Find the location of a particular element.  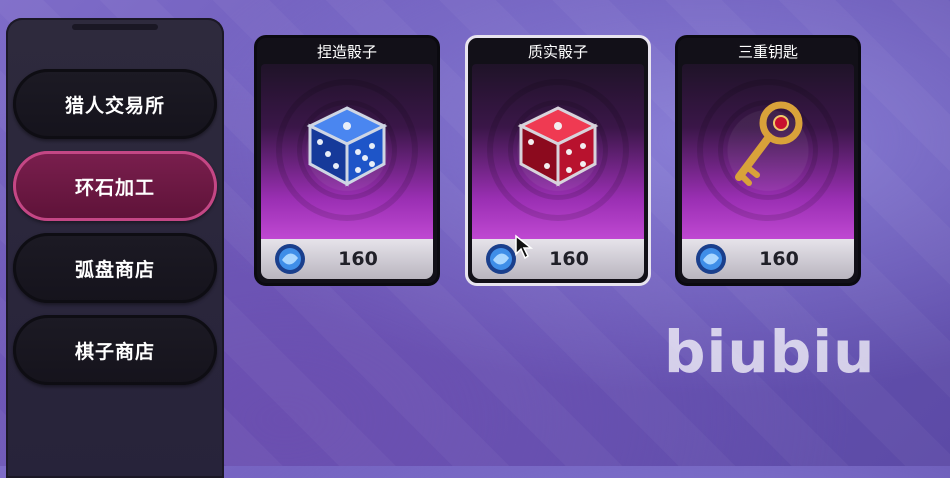

golden-key-icon is located at coordinates (769, 143).